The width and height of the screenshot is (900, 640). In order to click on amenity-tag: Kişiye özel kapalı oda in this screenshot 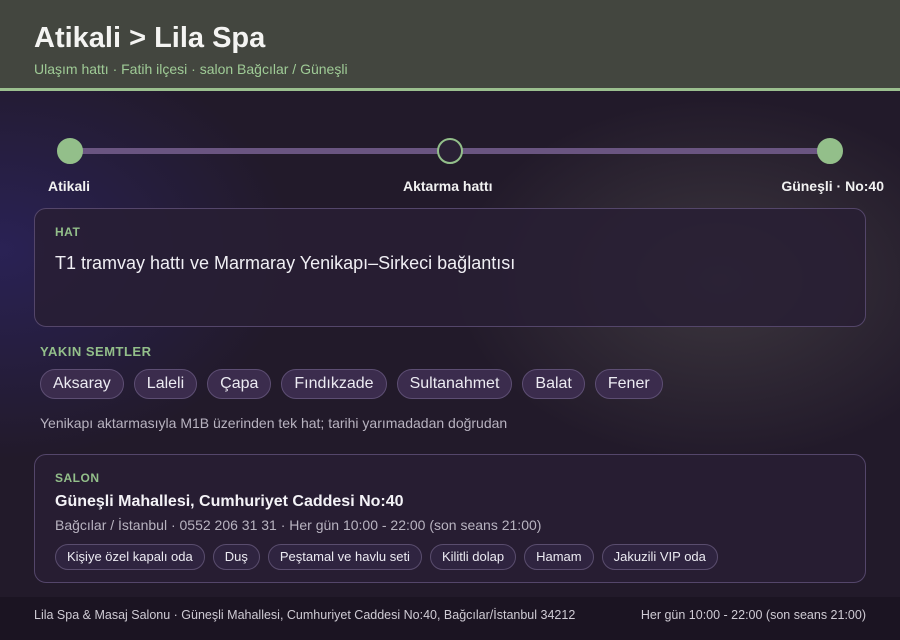, I will do `click(130, 557)`.